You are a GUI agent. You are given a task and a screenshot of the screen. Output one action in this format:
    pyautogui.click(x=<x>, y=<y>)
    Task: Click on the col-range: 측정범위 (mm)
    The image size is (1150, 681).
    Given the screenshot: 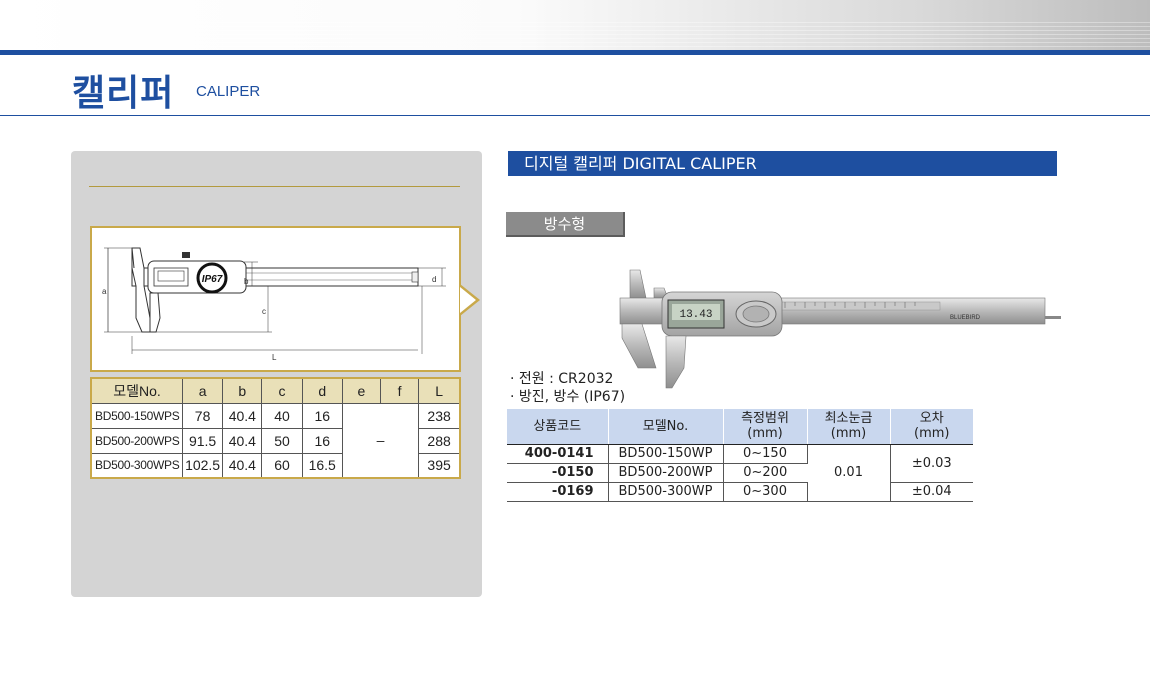 What is the action you would take?
    pyautogui.click(x=765, y=427)
    